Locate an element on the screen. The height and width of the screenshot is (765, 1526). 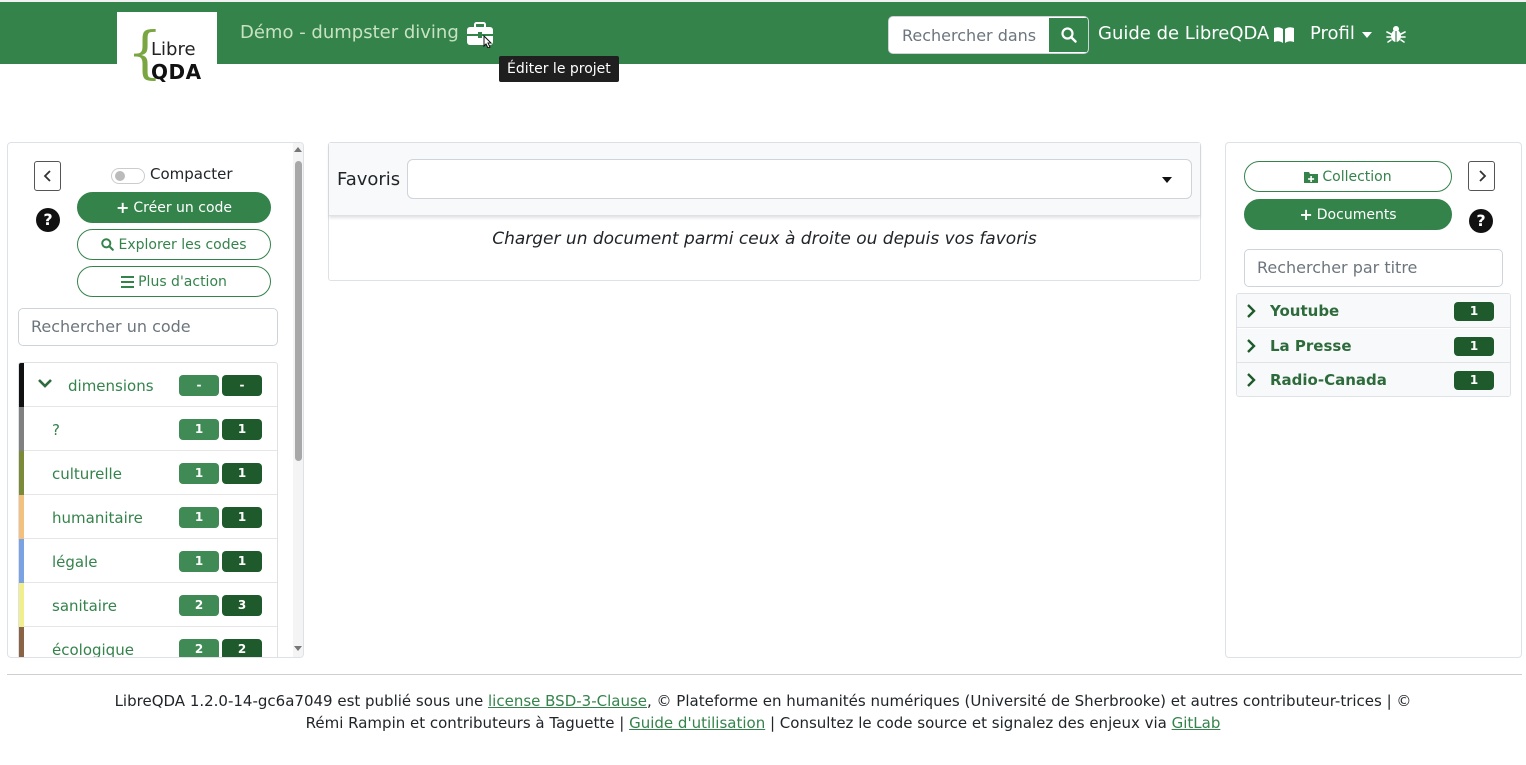
compact-toggle is located at coordinates (128, 176).